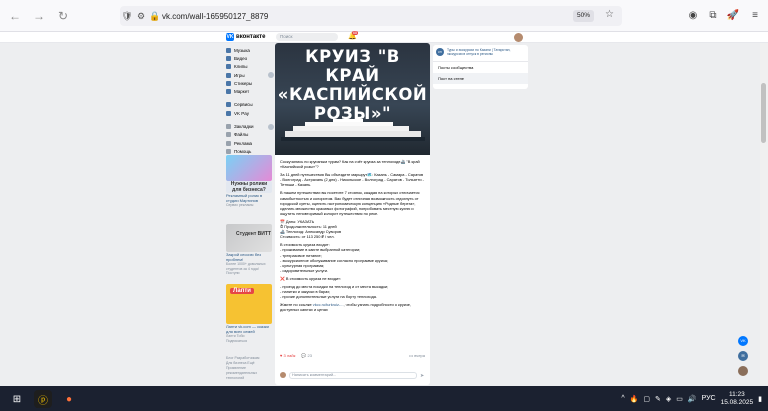  Describe the element at coordinates (736, 394) in the screenshot. I see `clock-time: 11:23` at that location.